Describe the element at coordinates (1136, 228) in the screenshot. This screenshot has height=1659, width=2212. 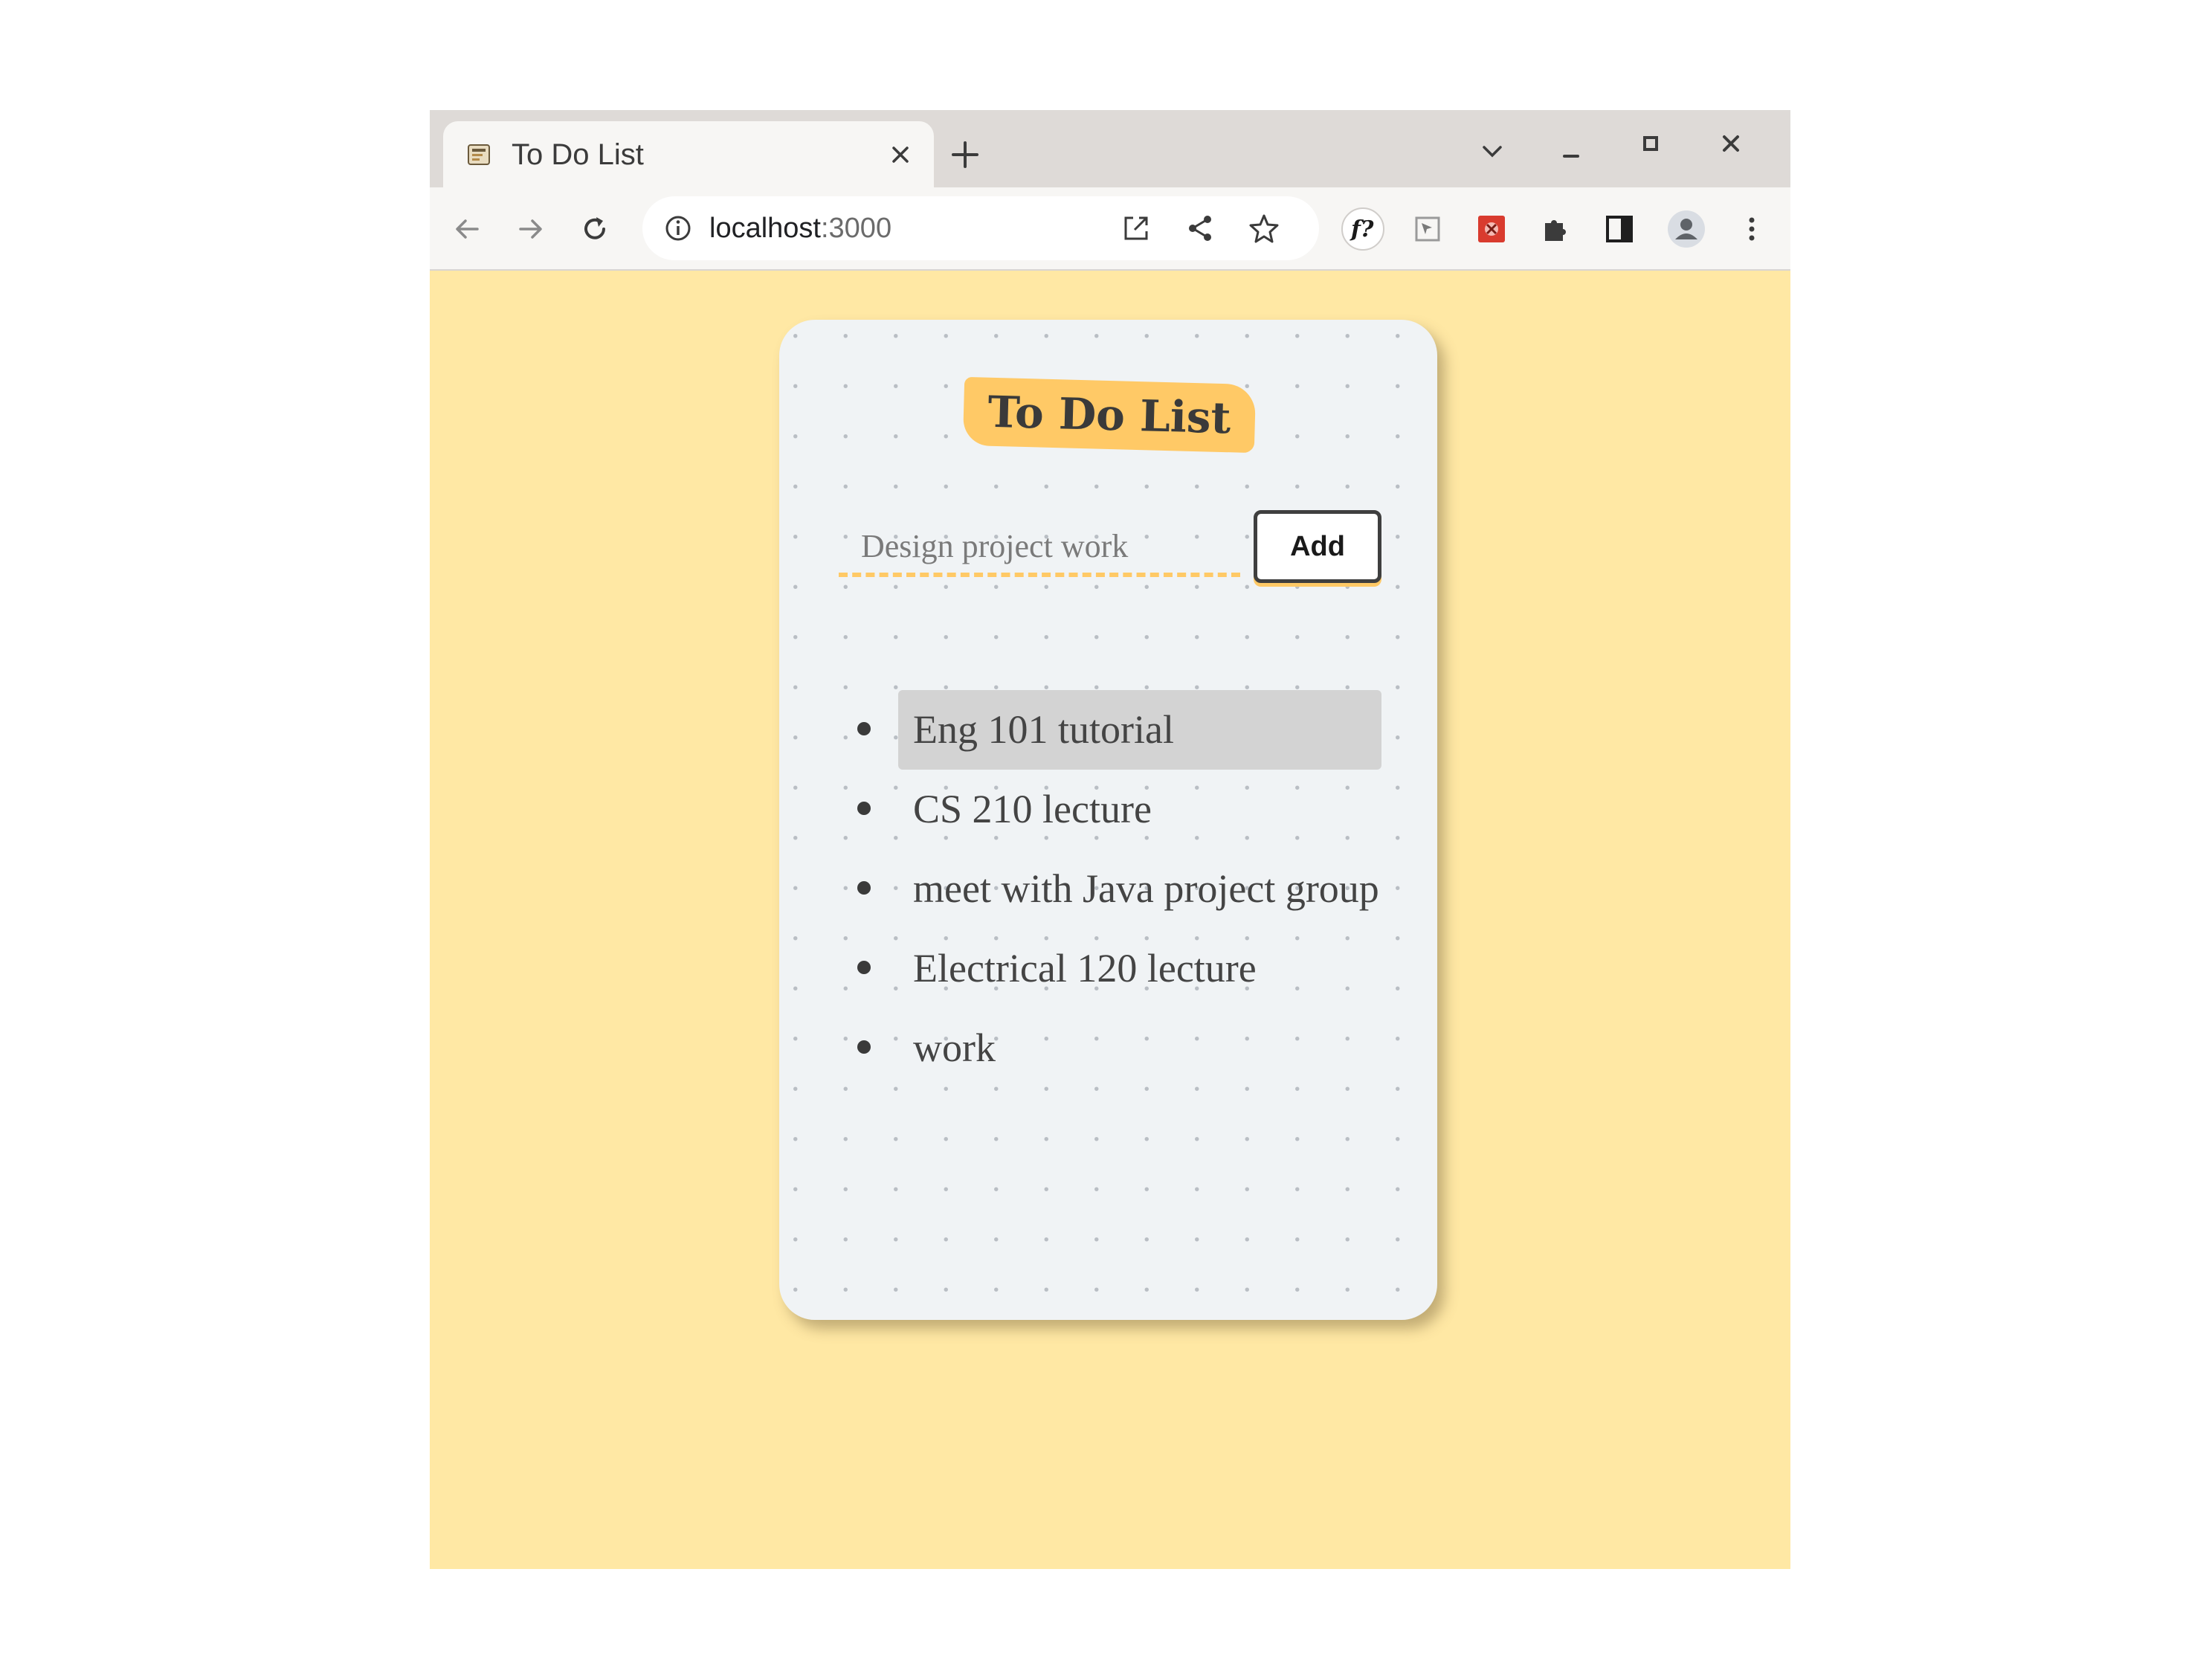
I see `open-external-icon` at that location.